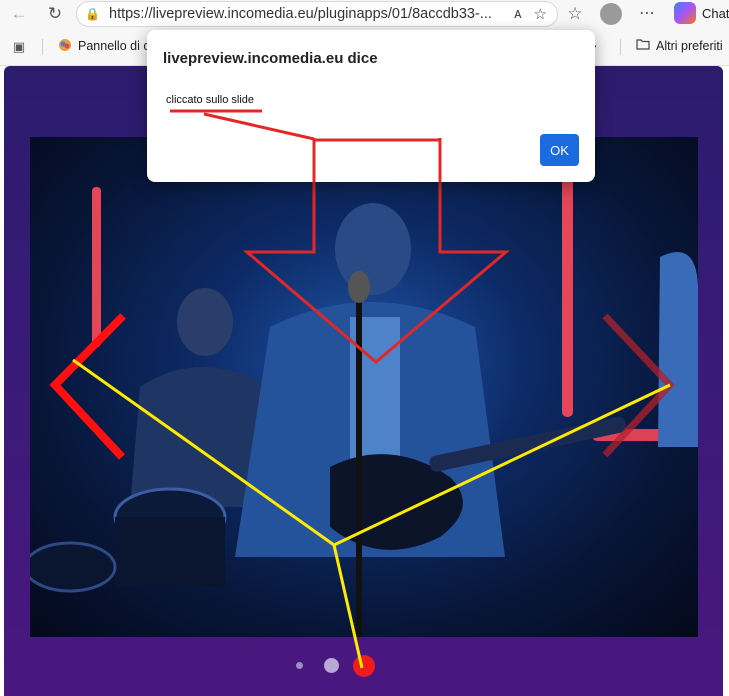  I want to click on dialog-title: livepreview.incomedia.eu dice, so click(270, 58).